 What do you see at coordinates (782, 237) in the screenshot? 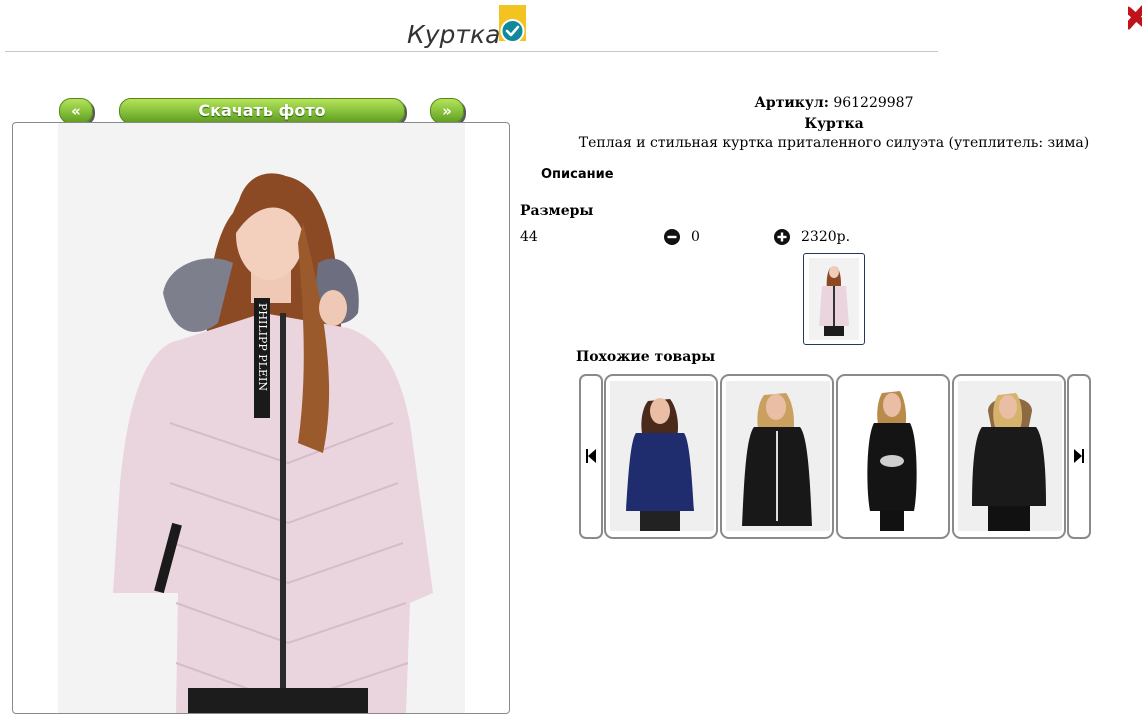
I see `plus-icon` at bounding box center [782, 237].